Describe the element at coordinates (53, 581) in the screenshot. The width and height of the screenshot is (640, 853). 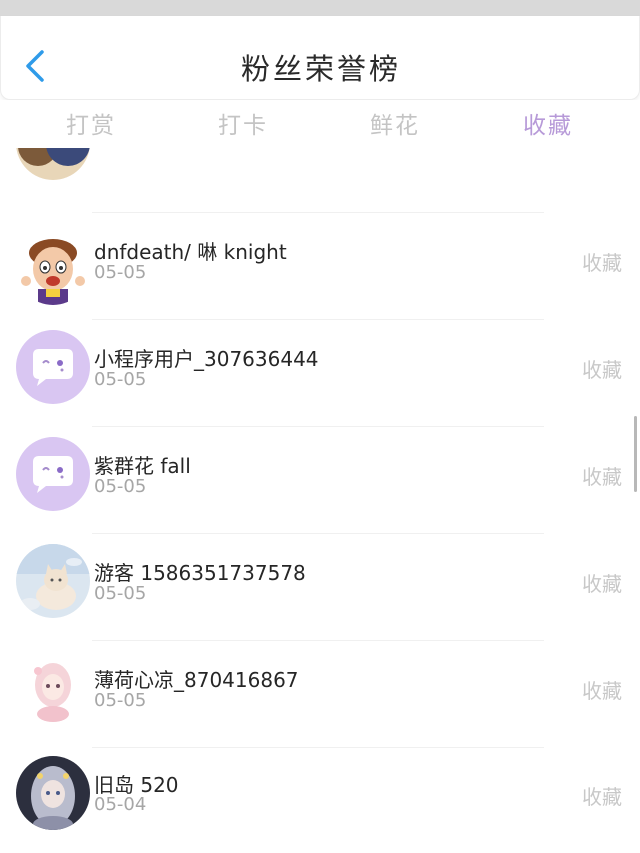
I see `cat-photo-avatar` at that location.